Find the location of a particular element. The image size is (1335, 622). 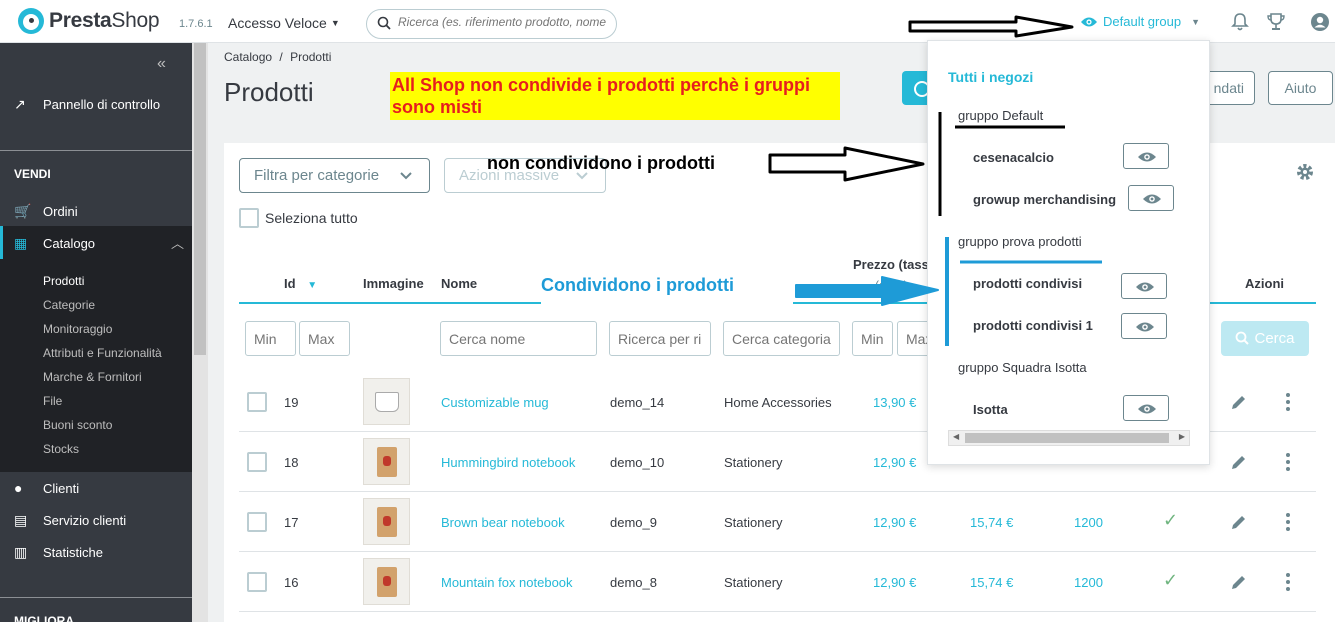

sidebar-sub-brands: Marche & Fornitori is located at coordinates (92, 377).